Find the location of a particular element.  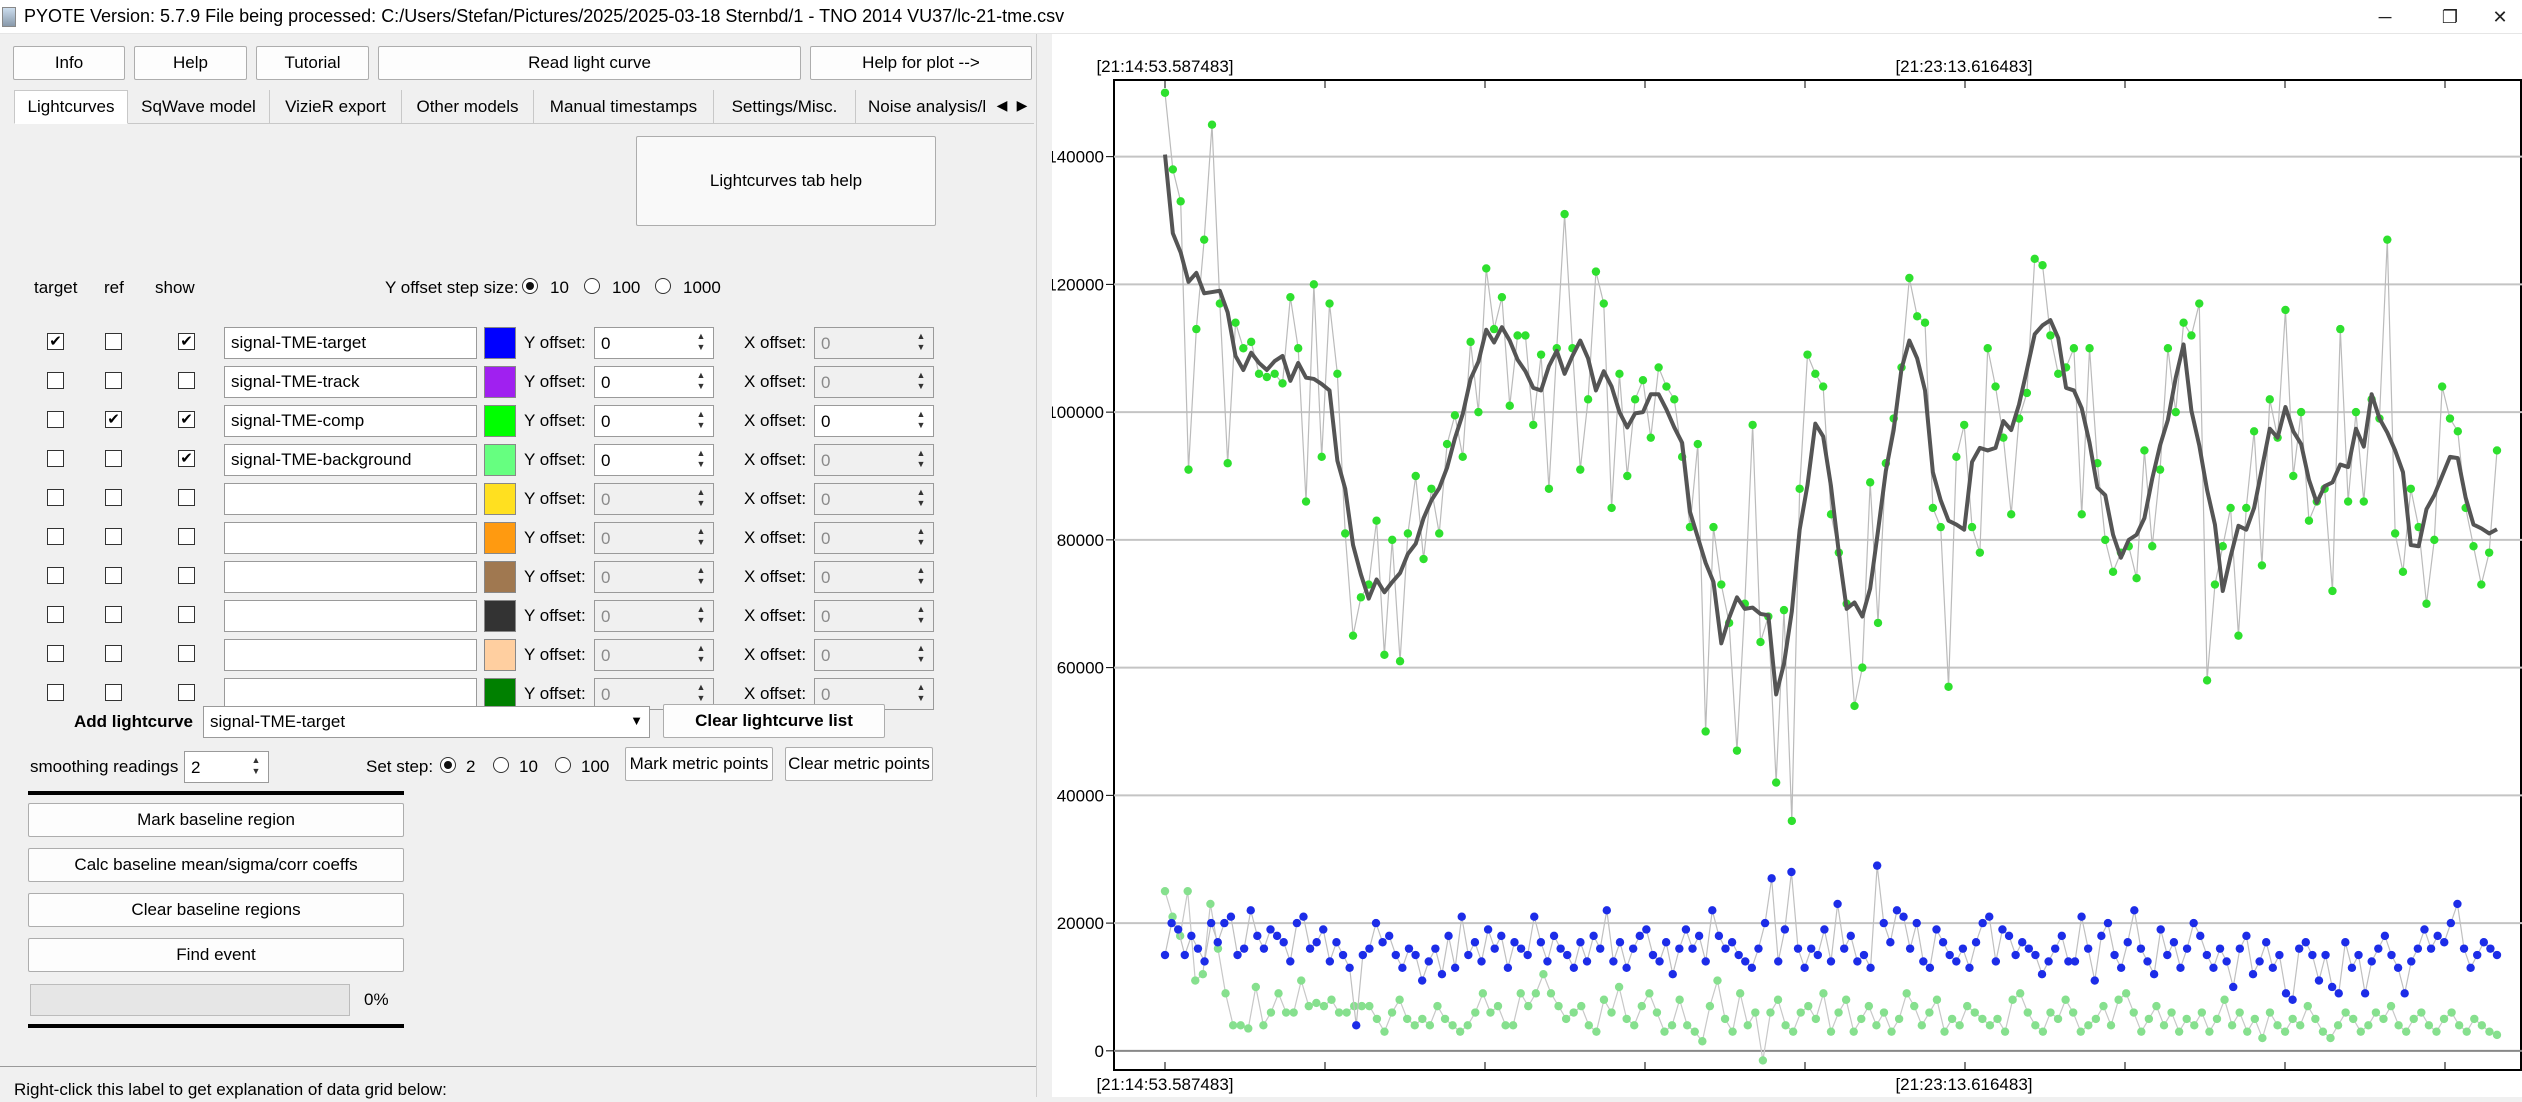

tab-scroll-left-icon: ◀ is located at coordinates (1002, 105).